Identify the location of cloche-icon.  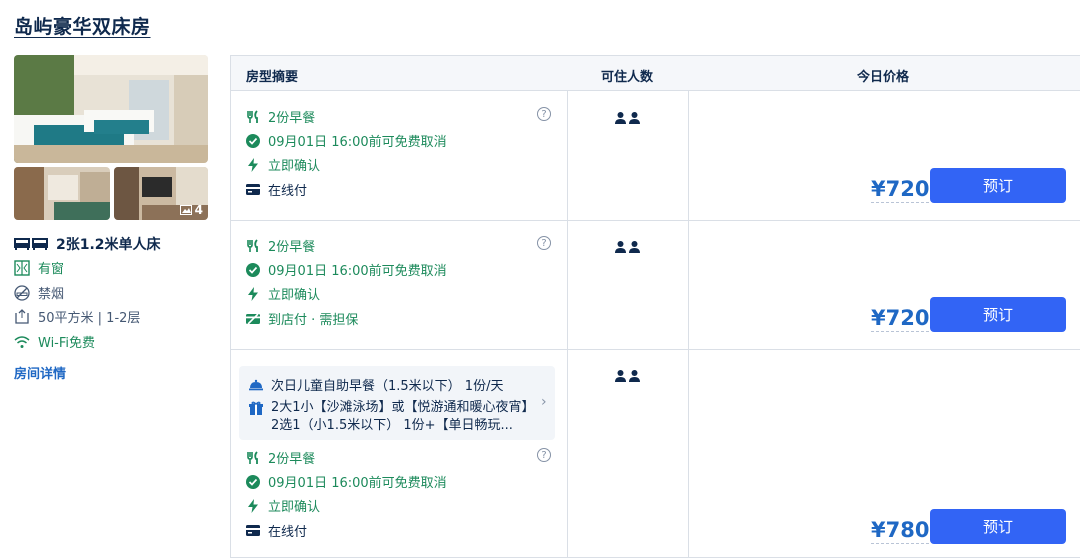
(256, 384).